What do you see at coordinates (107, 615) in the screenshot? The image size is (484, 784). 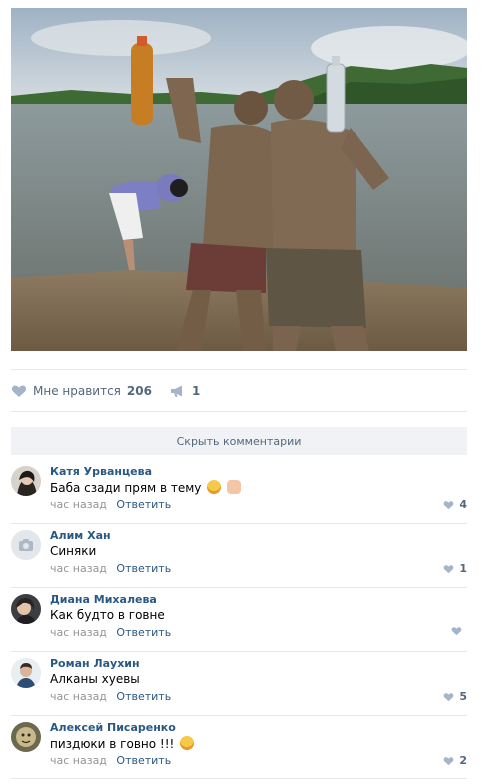 I see `comment-text: Как будто в говне` at bounding box center [107, 615].